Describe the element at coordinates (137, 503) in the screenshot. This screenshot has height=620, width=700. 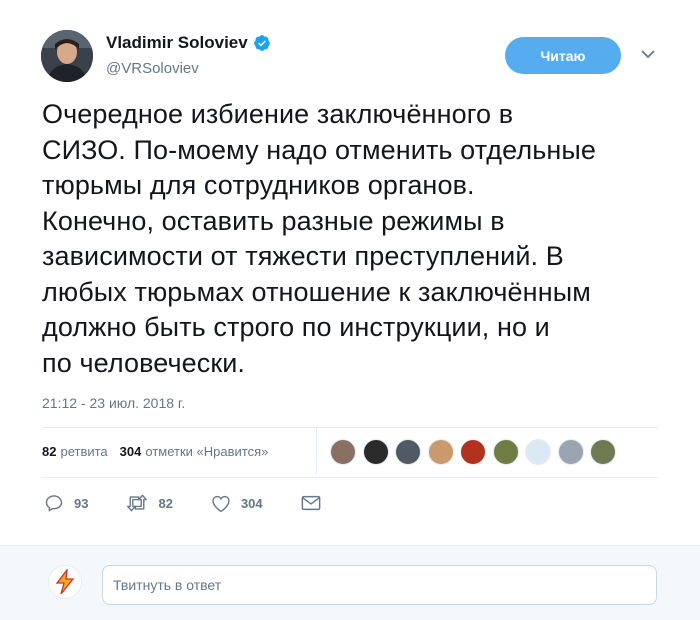
I see `retweet-icon` at that location.